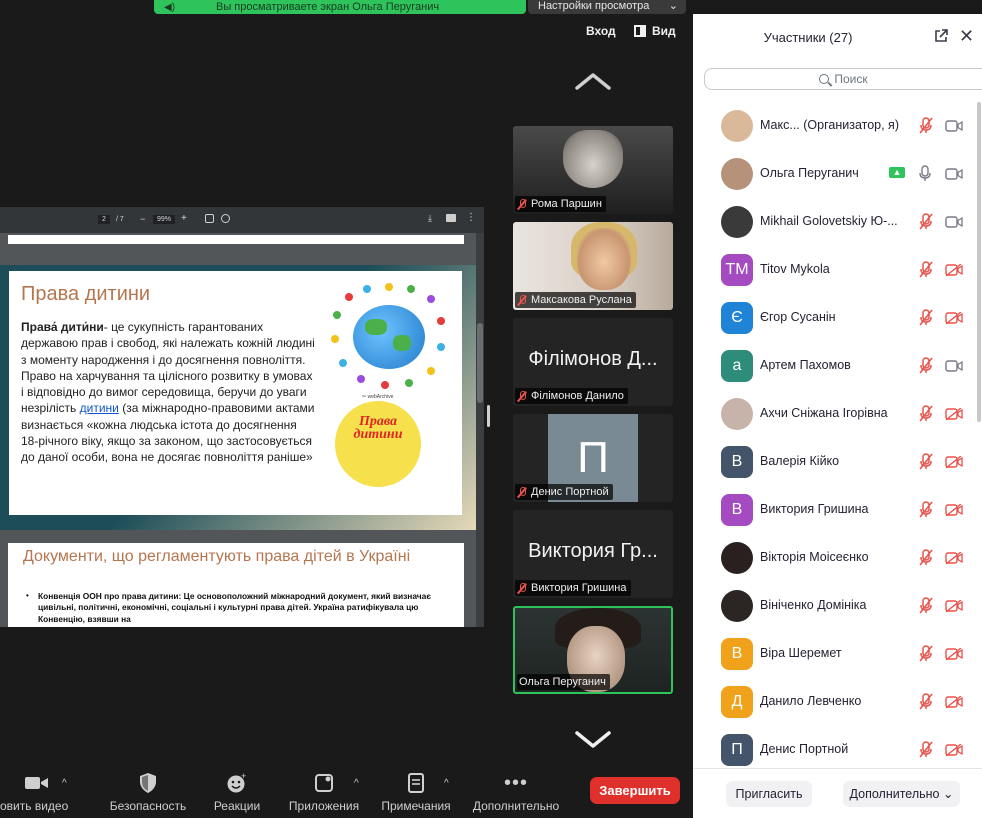 The width and height of the screenshot is (982, 818). I want to click on participant-name: Ахчи Сніжана Ігорівна, so click(824, 413).